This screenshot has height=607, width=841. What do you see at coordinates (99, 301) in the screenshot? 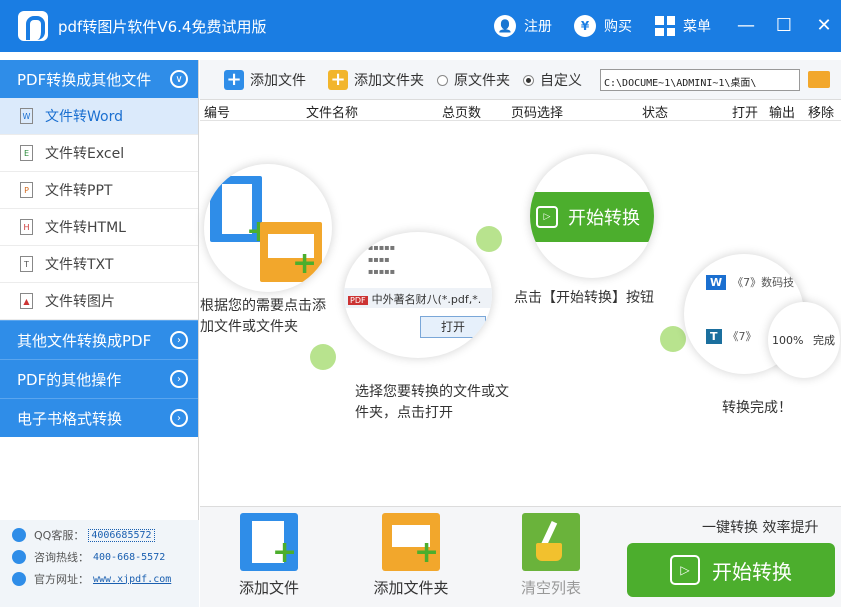
I see `sidebar-item-image: ▲ 文件转图片` at bounding box center [99, 301].